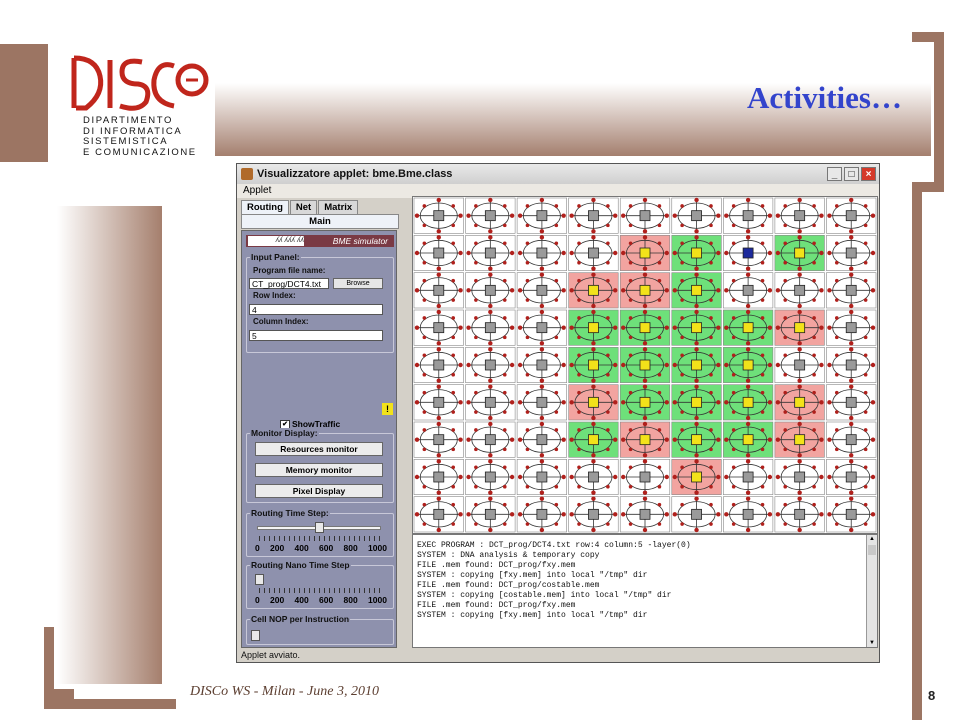  What do you see at coordinates (303, 207) in the screenshot?
I see `tab-net: Net` at bounding box center [303, 207].